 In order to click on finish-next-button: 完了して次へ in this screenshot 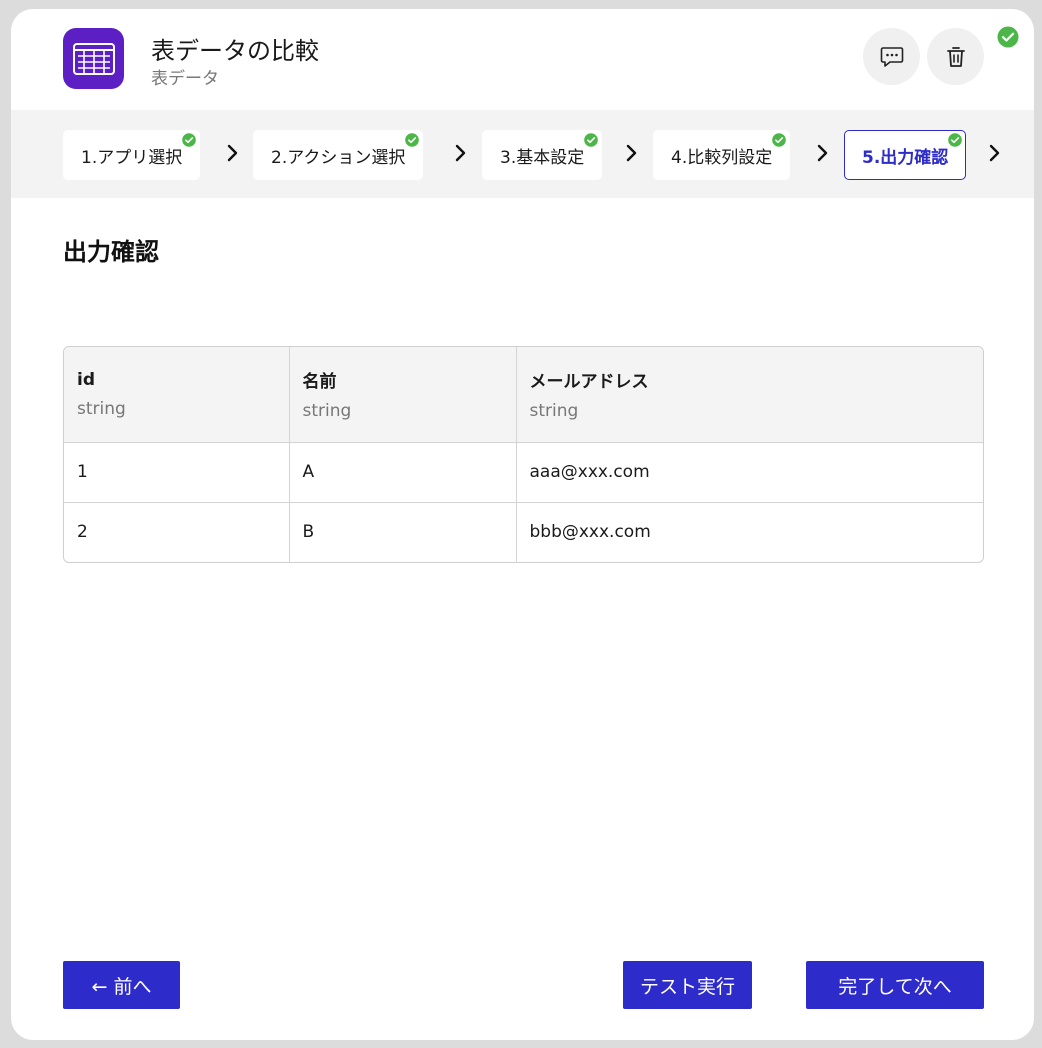, I will do `click(895, 985)`.